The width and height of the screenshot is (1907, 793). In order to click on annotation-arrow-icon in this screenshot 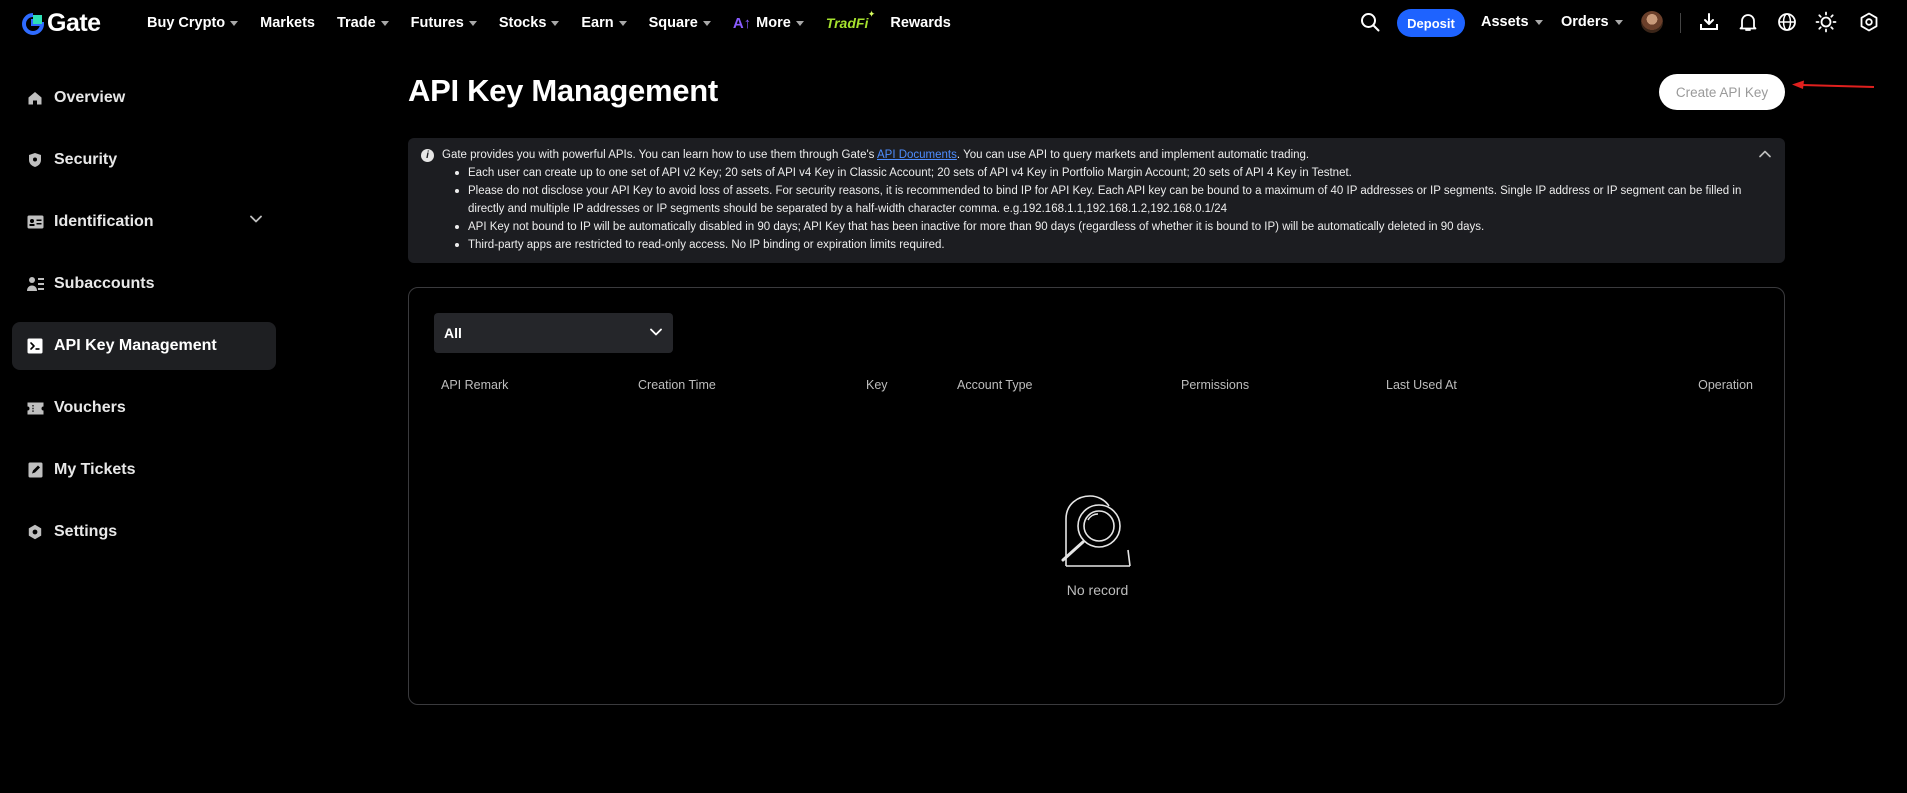, I will do `click(1833, 84)`.